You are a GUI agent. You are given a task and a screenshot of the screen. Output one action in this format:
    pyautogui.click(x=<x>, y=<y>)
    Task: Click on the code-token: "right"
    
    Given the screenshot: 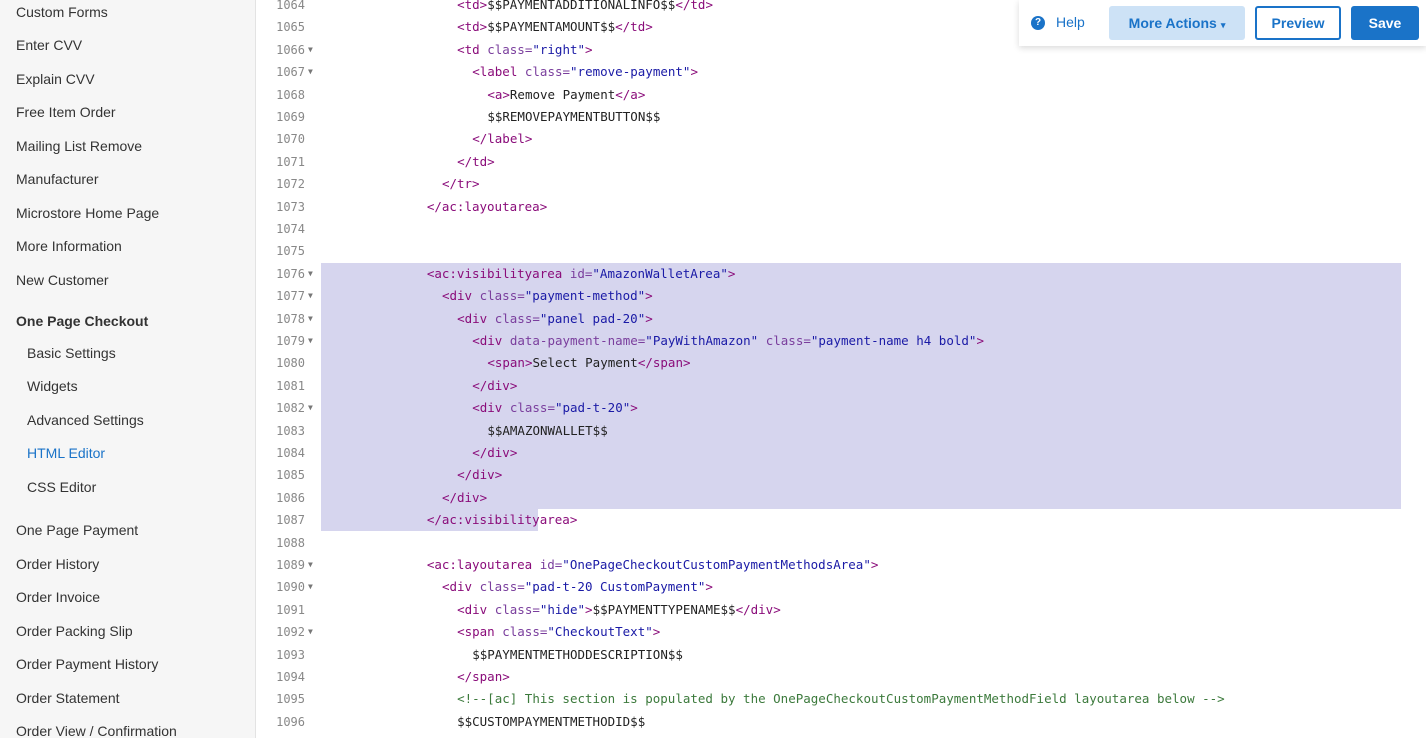 What is the action you would take?
    pyautogui.click(x=559, y=49)
    